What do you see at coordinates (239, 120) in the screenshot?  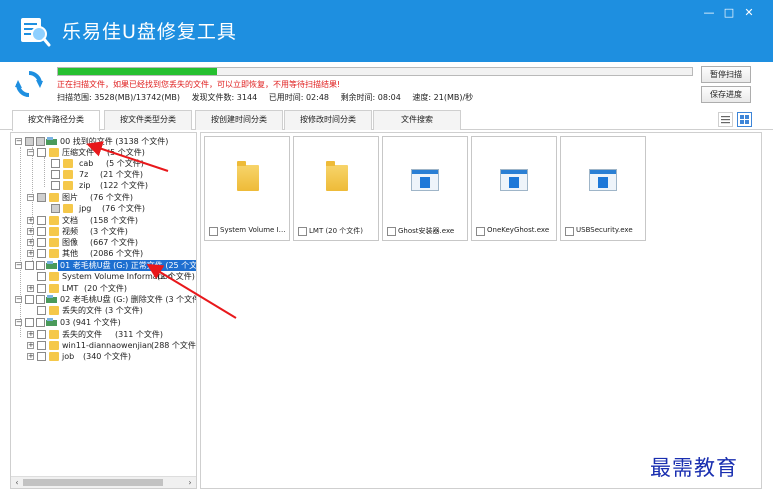 I see `tab-by-created: 按创建时间分类` at bounding box center [239, 120].